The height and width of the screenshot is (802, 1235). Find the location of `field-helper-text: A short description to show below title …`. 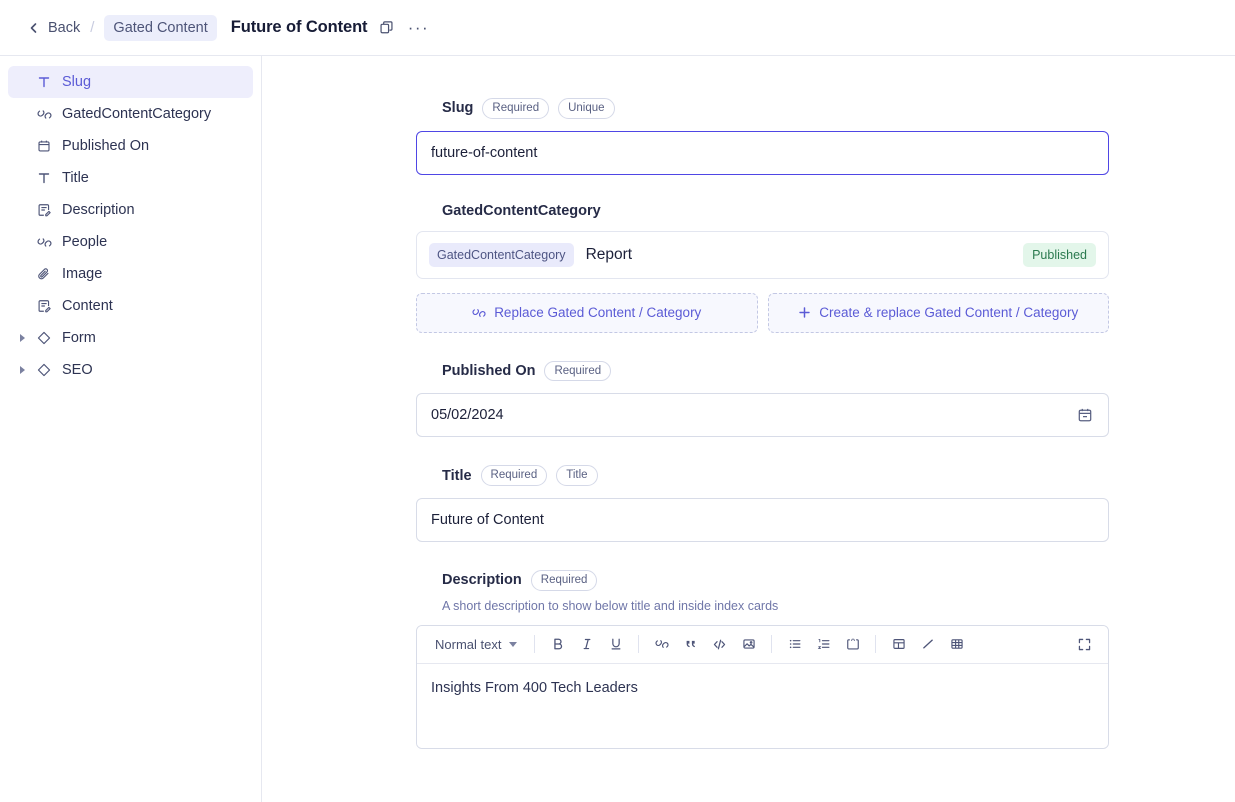

field-helper-text: A short description to show below title … is located at coordinates (610, 605).